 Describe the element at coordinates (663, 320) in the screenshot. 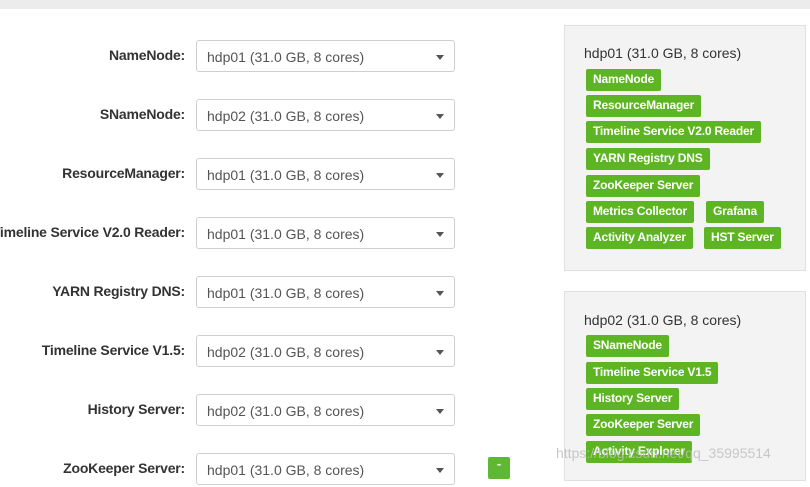

I see `host-card-title: hdp02 (31.0 GB, 8 cores)` at that location.